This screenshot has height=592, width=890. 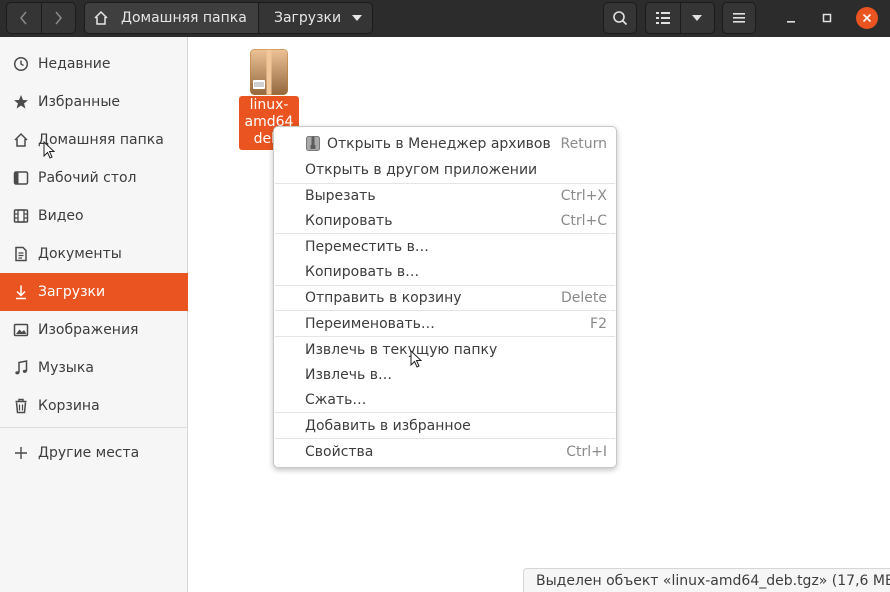 I want to click on minimize-icon, so click(x=791, y=22).